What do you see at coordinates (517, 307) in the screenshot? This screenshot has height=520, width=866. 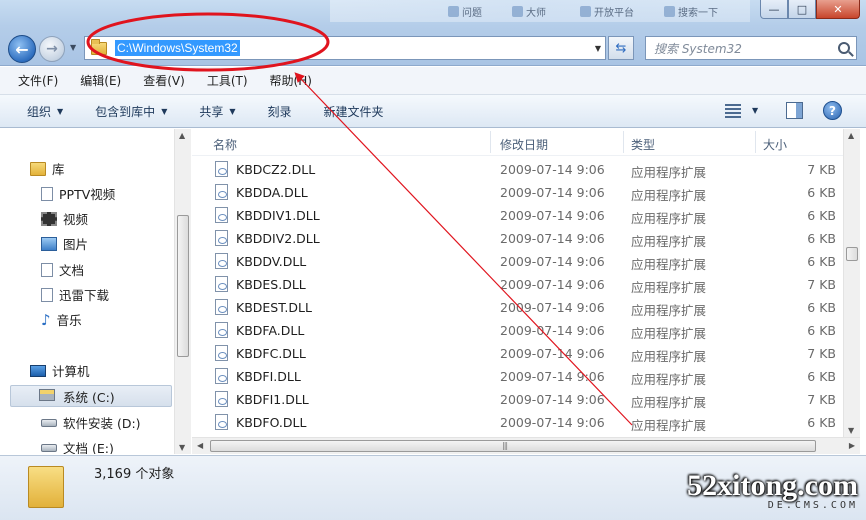 I see `table-row: KBDEST.DLL 2009-07-14 9:06 应用程序扩展 6 KB` at bounding box center [517, 307].